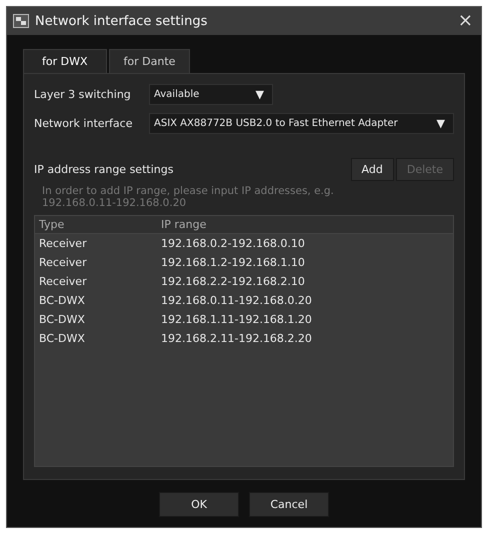 This screenshot has width=487, height=534. I want to click on table-cell-text: 192.168.1.11-192.168.1.20, so click(236, 319).